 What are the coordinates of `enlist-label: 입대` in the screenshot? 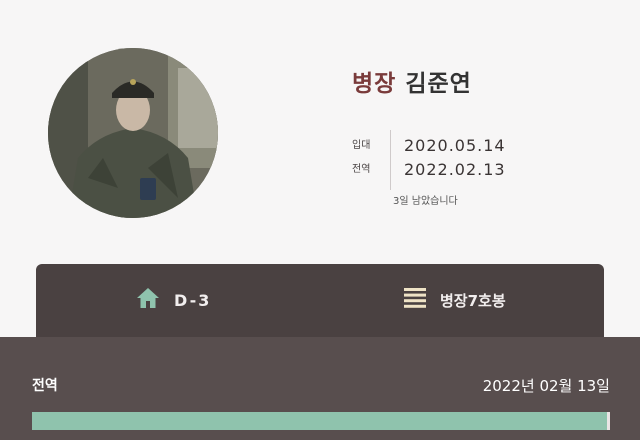 It's located at (361, 145).